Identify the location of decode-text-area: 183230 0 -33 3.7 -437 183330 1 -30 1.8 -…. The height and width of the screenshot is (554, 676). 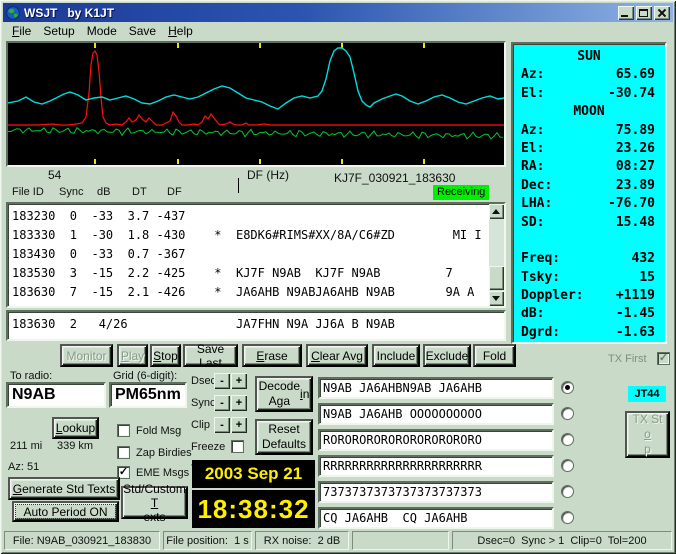
(256, 255).